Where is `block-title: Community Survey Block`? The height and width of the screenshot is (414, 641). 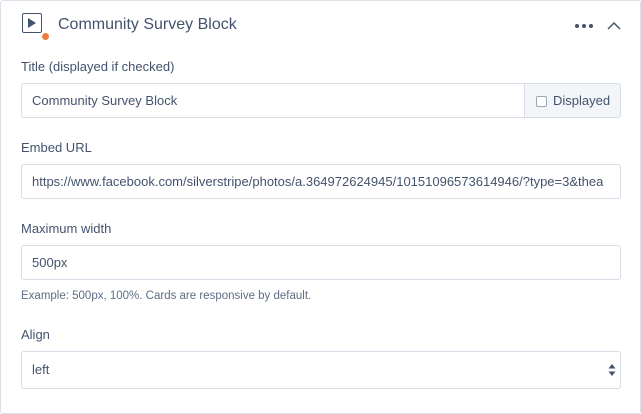 block-title: Community Survey Block is located at coordinates (147, 24).